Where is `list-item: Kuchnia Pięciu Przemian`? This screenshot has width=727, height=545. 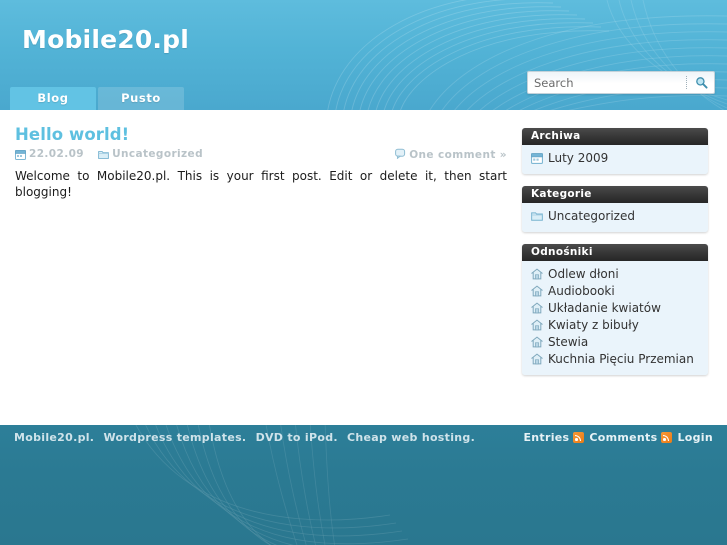
list-item: Kuchnia Pięciu Przemian is located at coordinates (615, 359).